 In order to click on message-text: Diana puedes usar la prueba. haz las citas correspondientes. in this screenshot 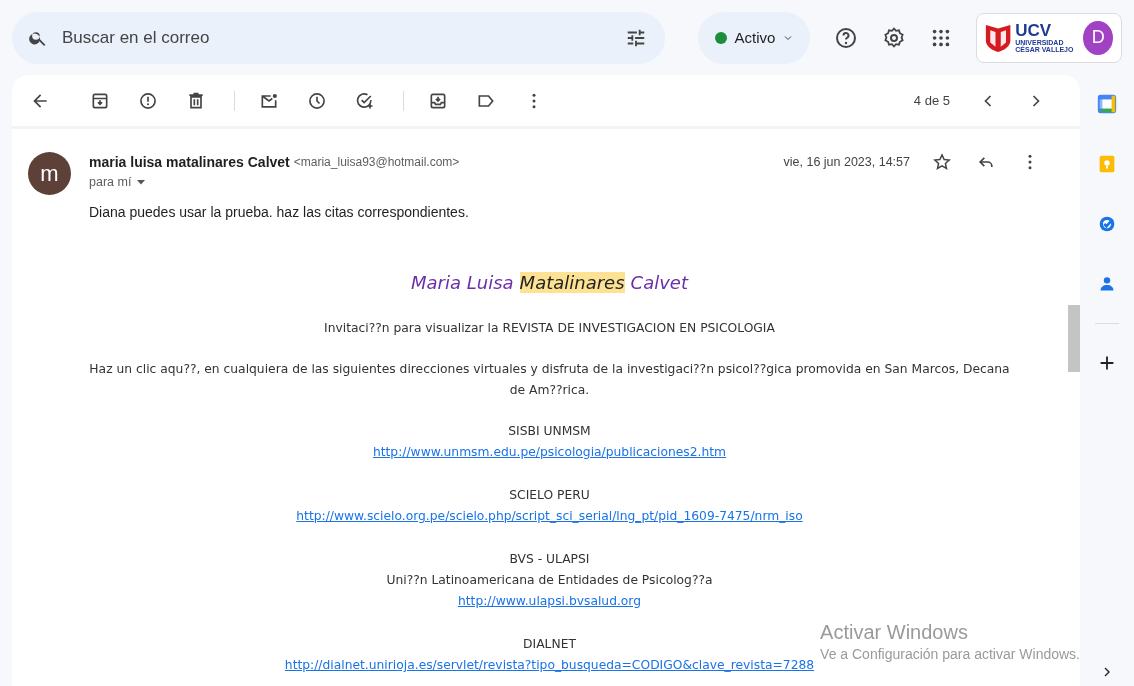, I will do `click(279, 212)`.